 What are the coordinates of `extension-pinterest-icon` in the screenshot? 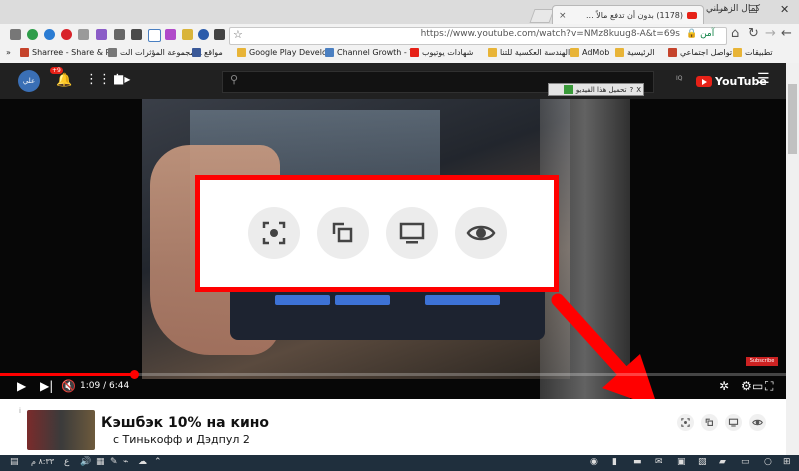 It's located at (66, 34).